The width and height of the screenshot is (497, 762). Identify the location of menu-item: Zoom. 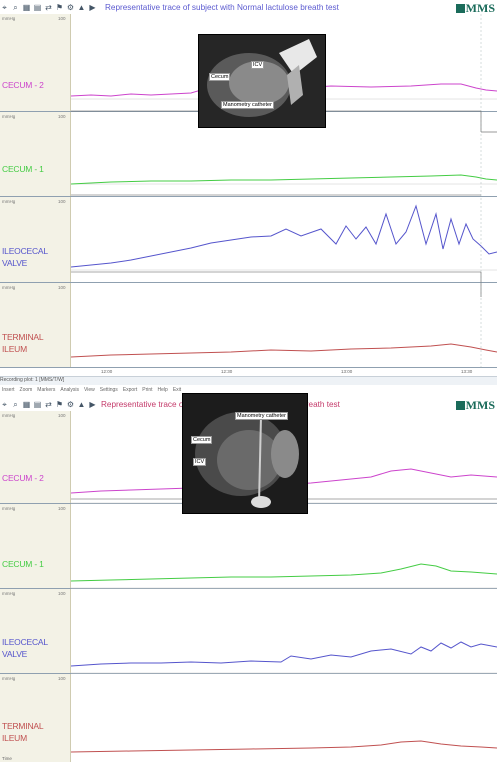
(26, 391).